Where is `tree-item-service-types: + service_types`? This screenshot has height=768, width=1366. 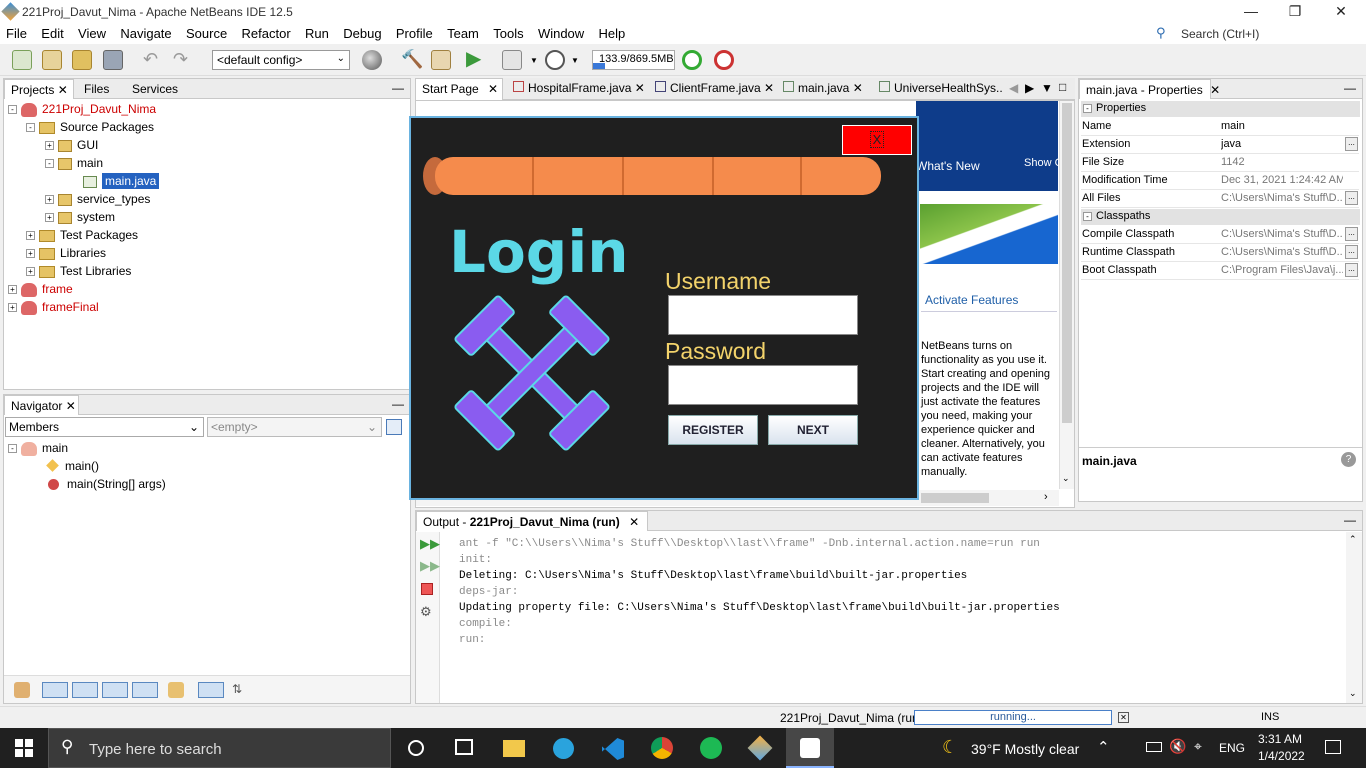
tree-item-service-types: + service_types is located at coordinates (97, 199).